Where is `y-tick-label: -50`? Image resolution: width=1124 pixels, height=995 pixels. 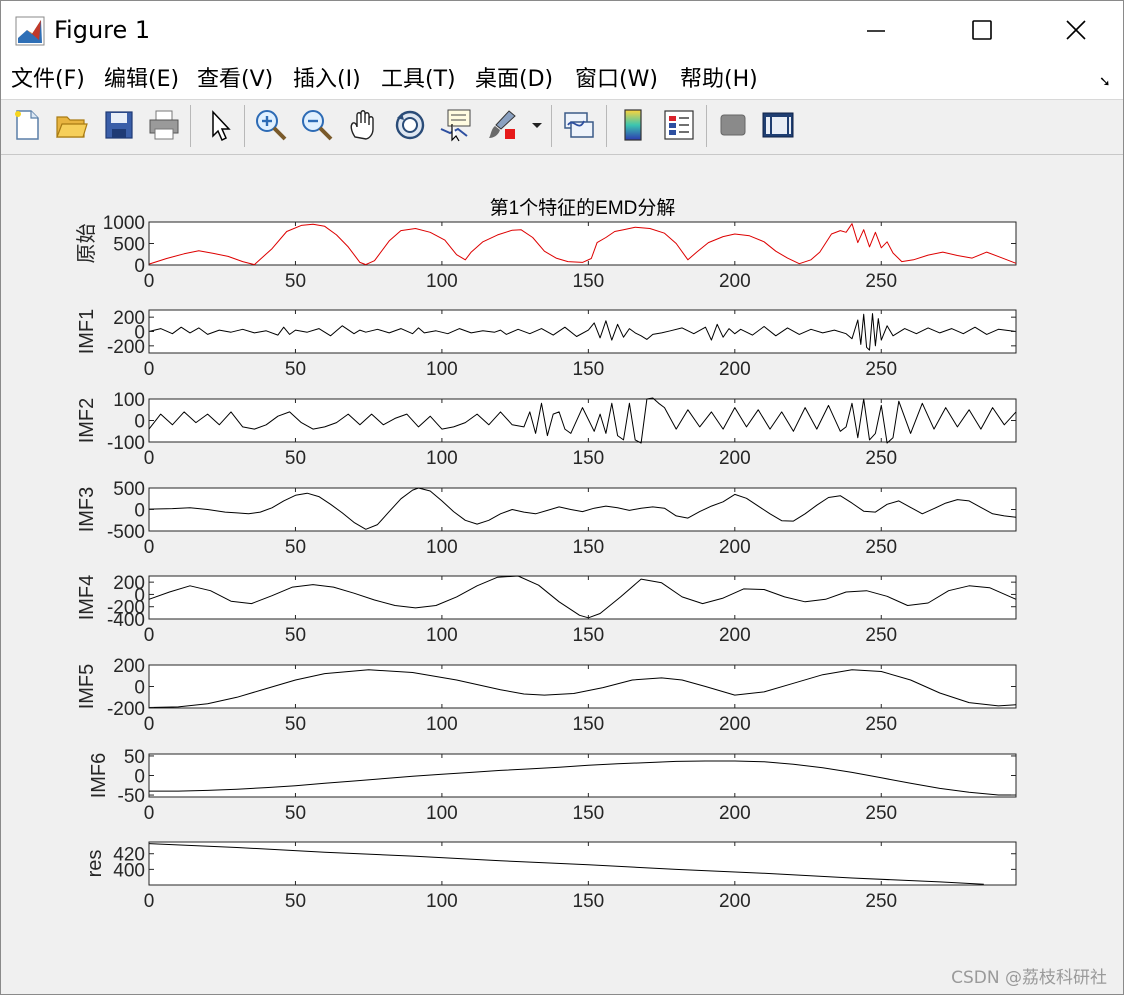
y-tick-label: -50 is located at coordinates (131, 796).